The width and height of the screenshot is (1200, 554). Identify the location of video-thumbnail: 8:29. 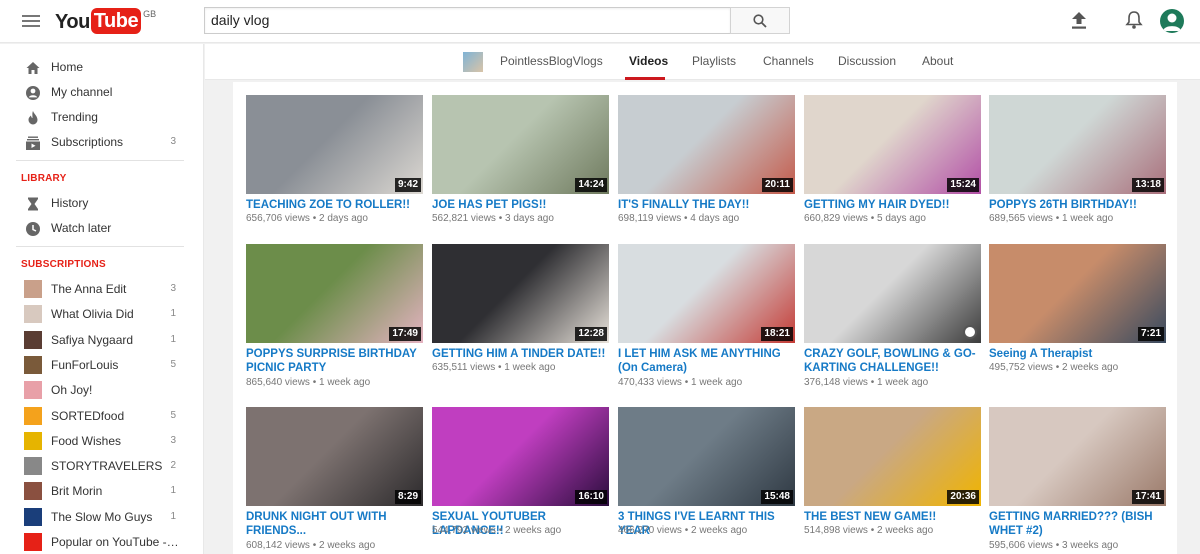
(334, 456).